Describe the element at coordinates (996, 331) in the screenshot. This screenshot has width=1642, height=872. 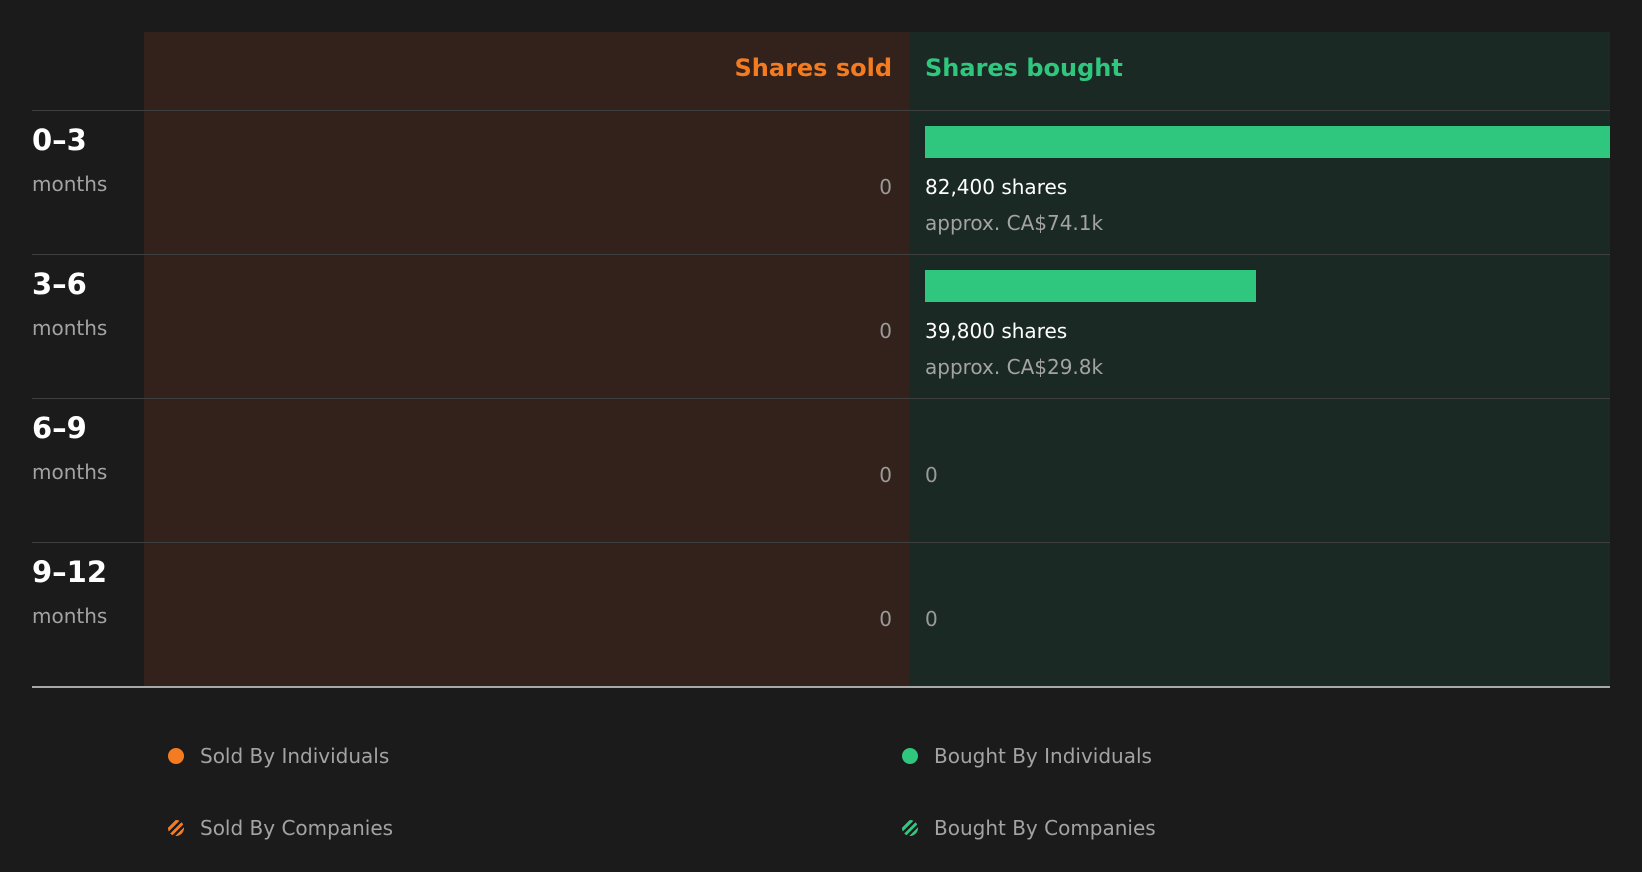
I see `bought-shares-label: 39,800 shares` at that location.